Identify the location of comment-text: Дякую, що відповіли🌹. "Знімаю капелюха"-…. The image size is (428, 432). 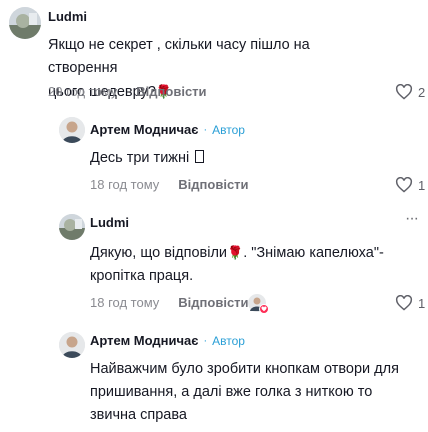
(237, 264).